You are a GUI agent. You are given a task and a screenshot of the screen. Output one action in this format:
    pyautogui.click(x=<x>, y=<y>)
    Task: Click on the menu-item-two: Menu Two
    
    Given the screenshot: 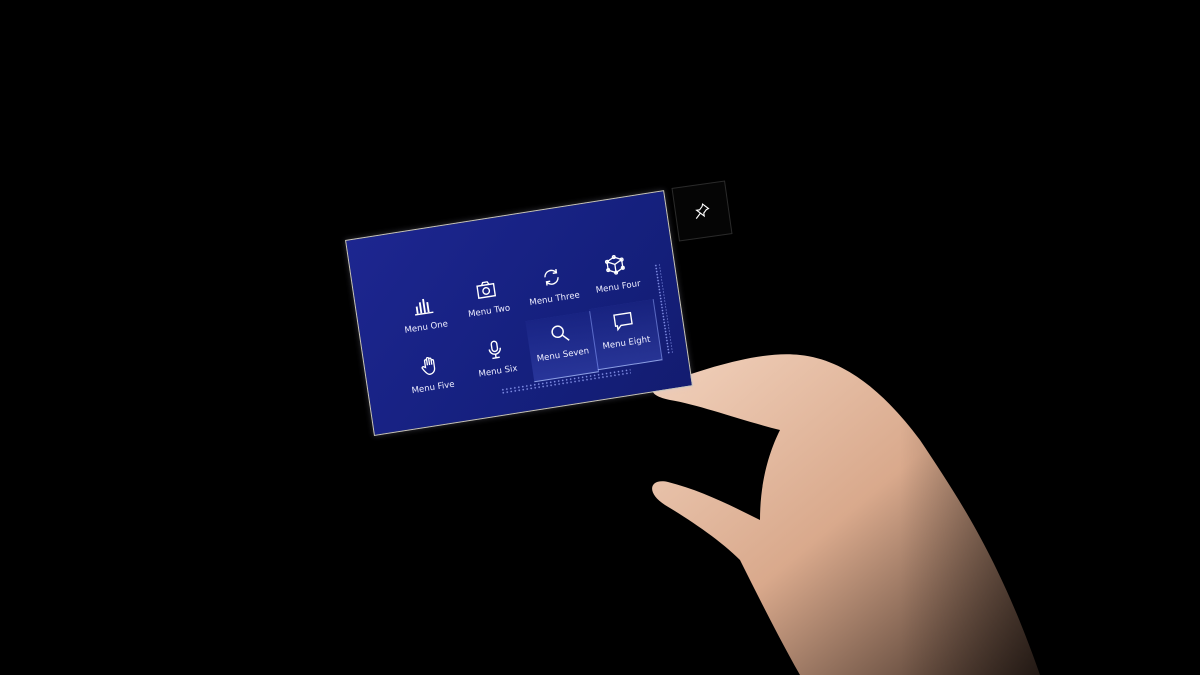 What is the action you would take?
    pyautogui.click(x=488, y=303)
    